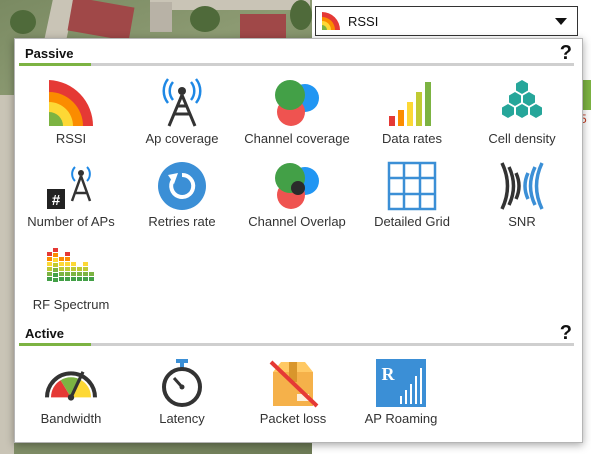 This screenshot has width=591, height=454. Describe the element at coordinates (522, 186) in the screenshot. I see `snr-waves-icon` at that location.